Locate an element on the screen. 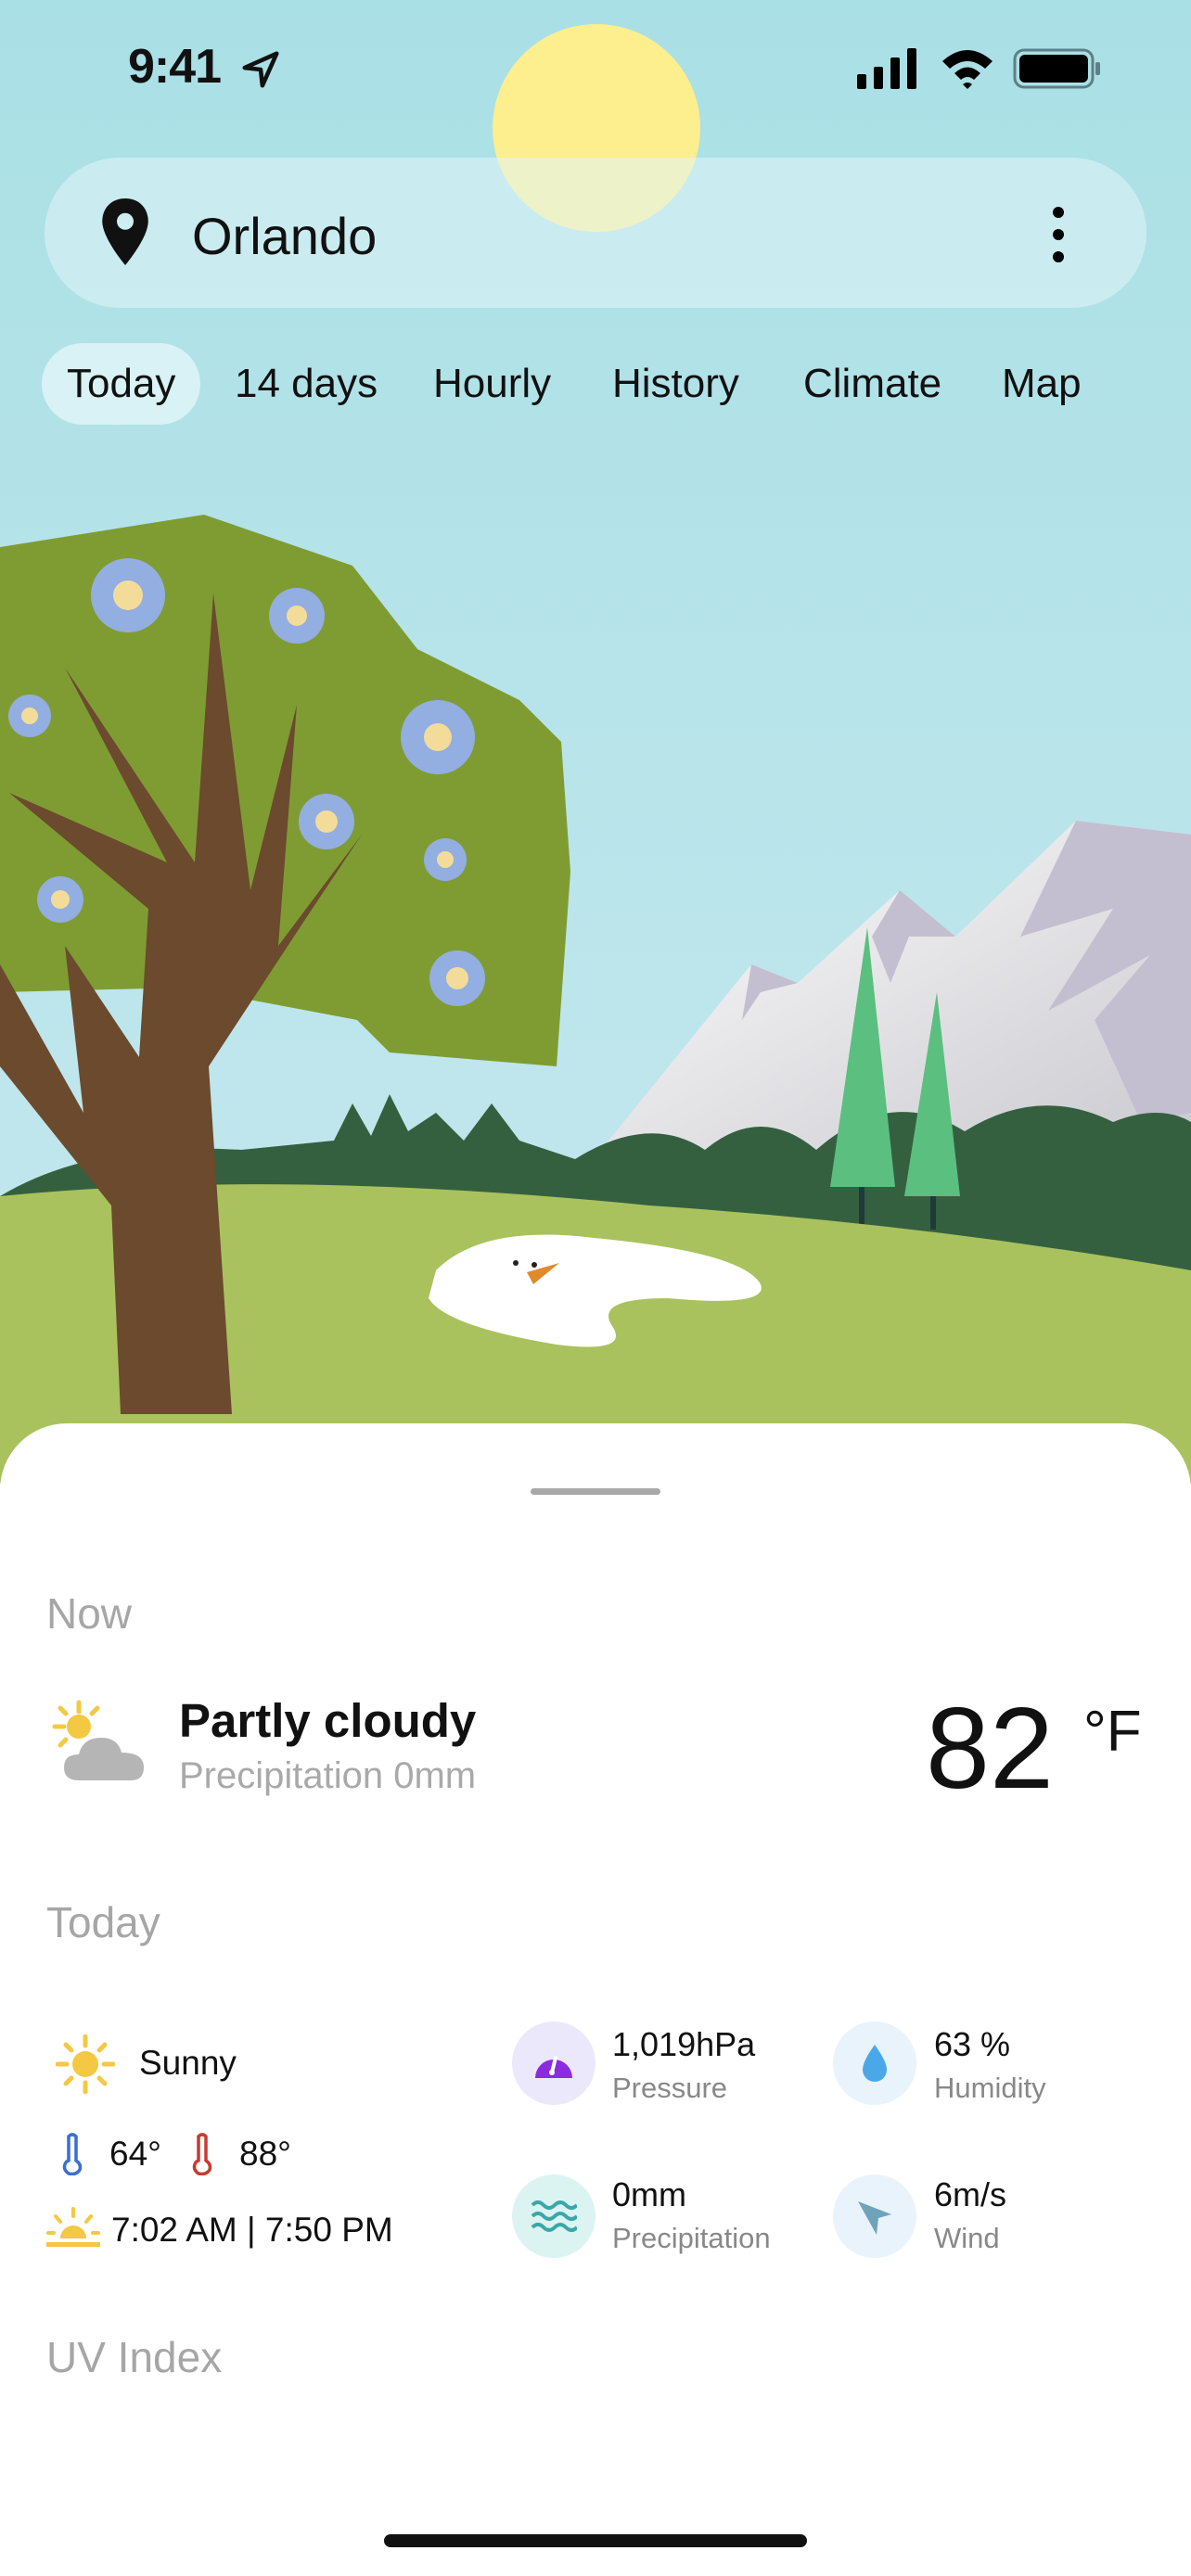  tab-climate: Climate is located at coordinates (872, 384).